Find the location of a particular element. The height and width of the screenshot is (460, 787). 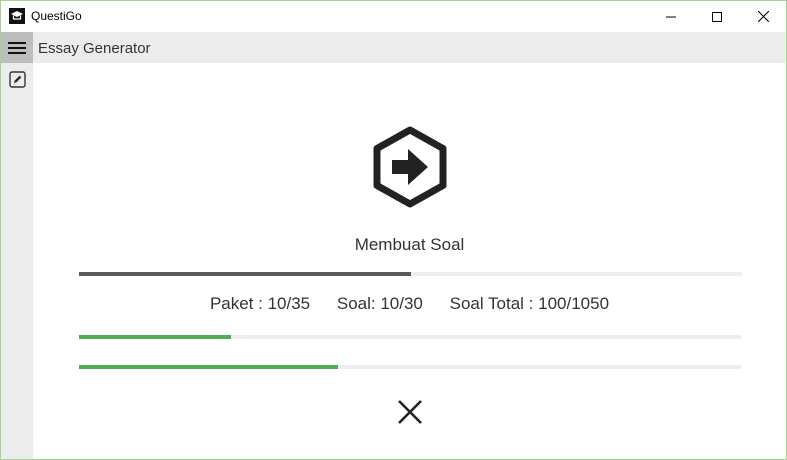

total-progress-fill is located at coordinates (208, 367).